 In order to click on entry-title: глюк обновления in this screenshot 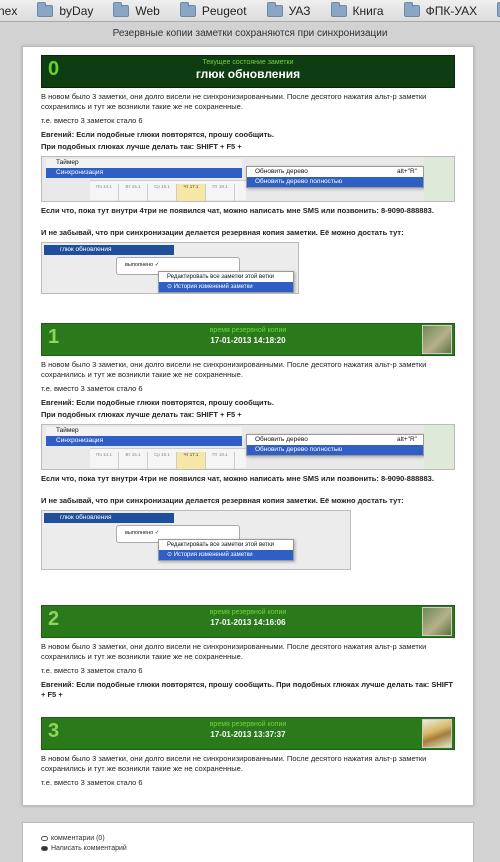, I will do `click(248, 74)`.